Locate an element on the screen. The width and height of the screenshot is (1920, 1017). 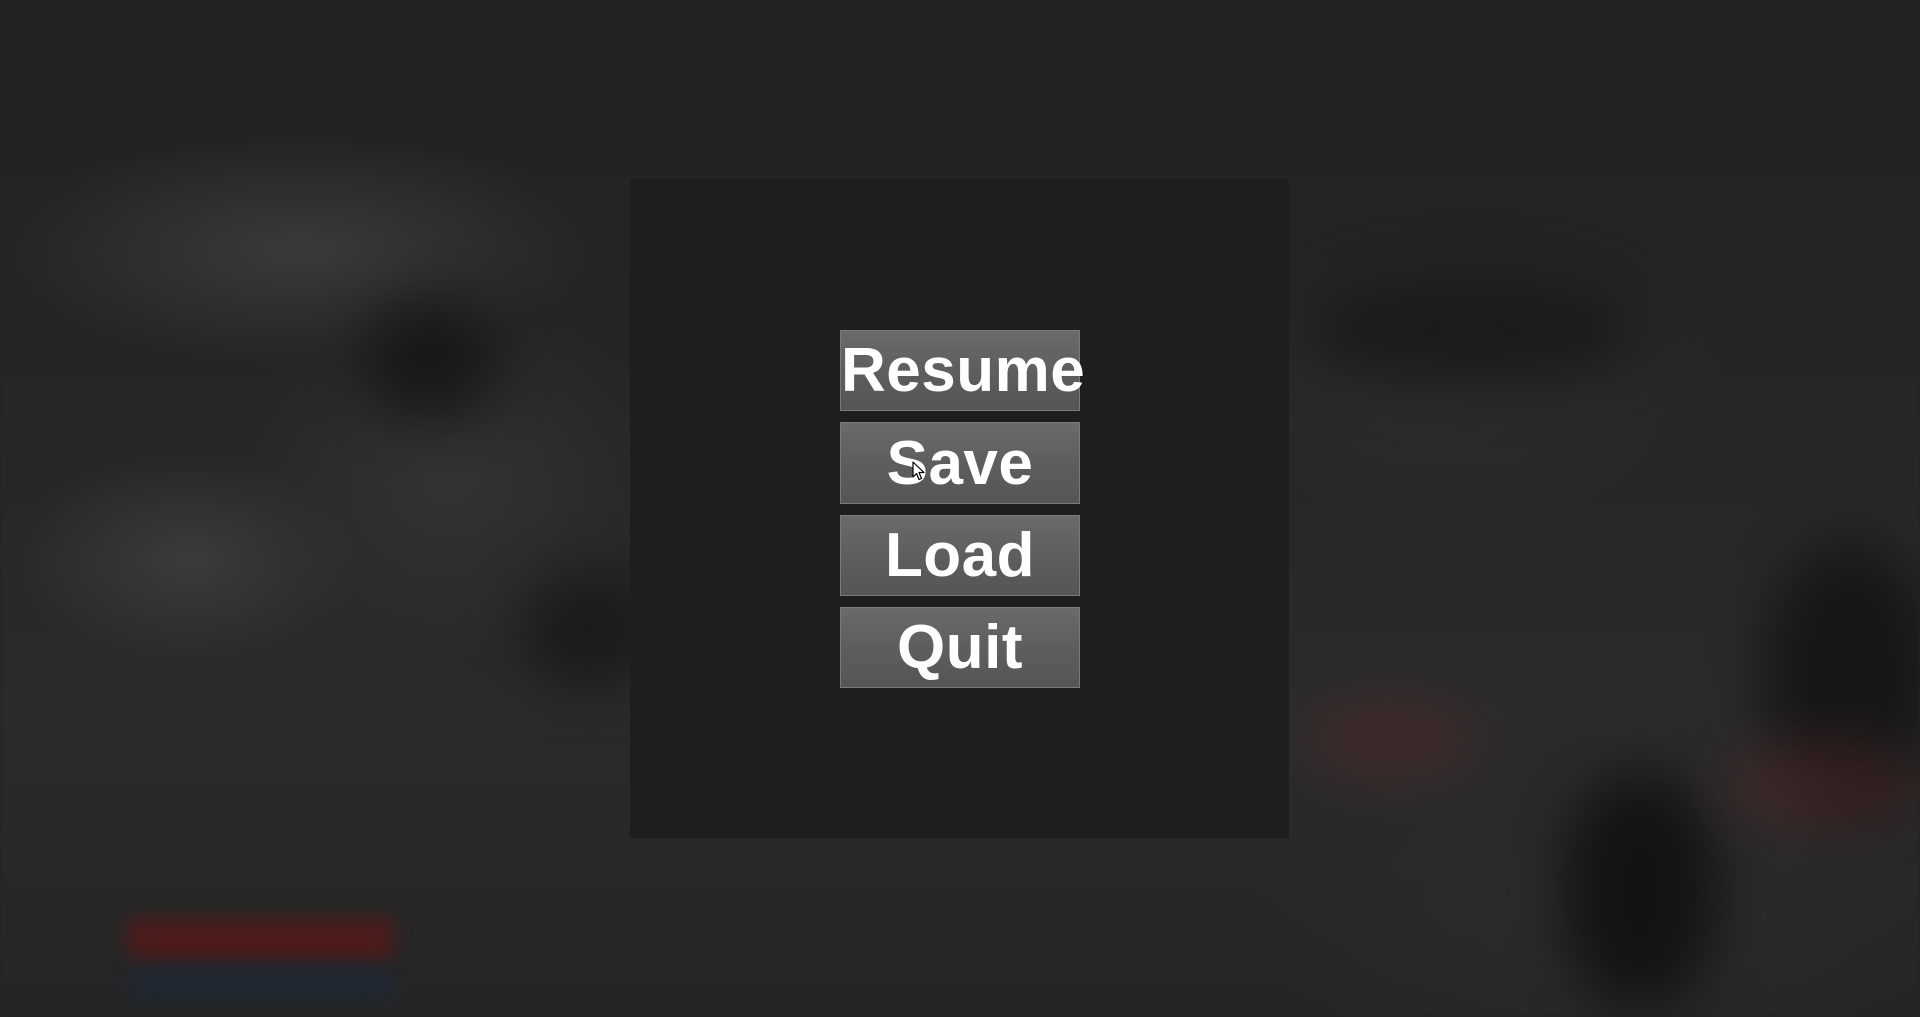
save-button: Save is located at coordinates (960, 463).